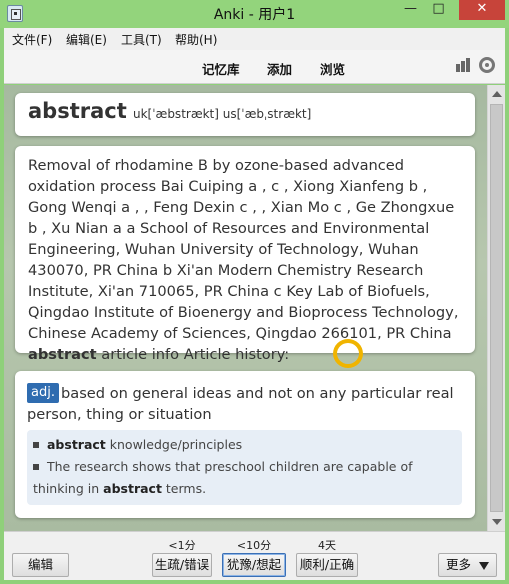  Describe the element at coordinates (222, 114) in the screenshot. I see `phonetic: uk[ˈæbstrækt] us[ˈæbˌstrækt]` at that location.